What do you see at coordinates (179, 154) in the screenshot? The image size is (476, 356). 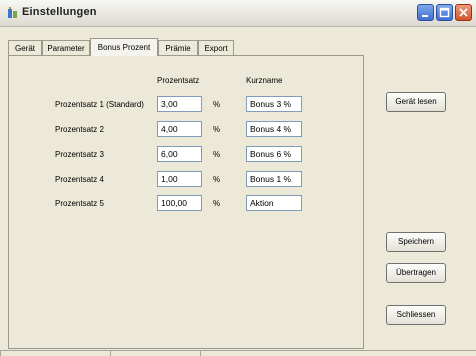 I see `percent-field-3: 6,00` at bounding box center [179, 154].